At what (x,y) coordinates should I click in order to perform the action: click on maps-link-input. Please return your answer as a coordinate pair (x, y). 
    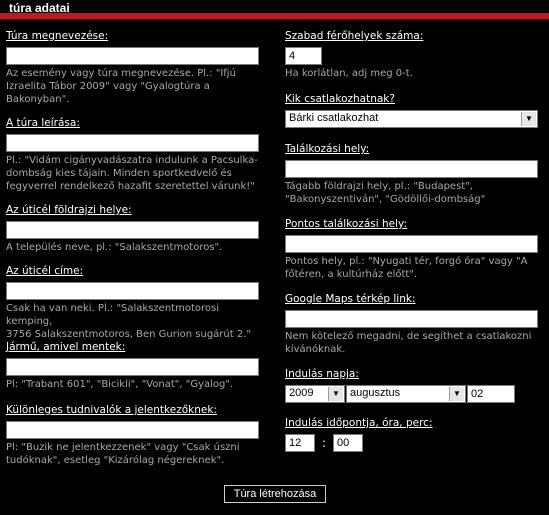
    Looking at the image, I should click on (411, 319).